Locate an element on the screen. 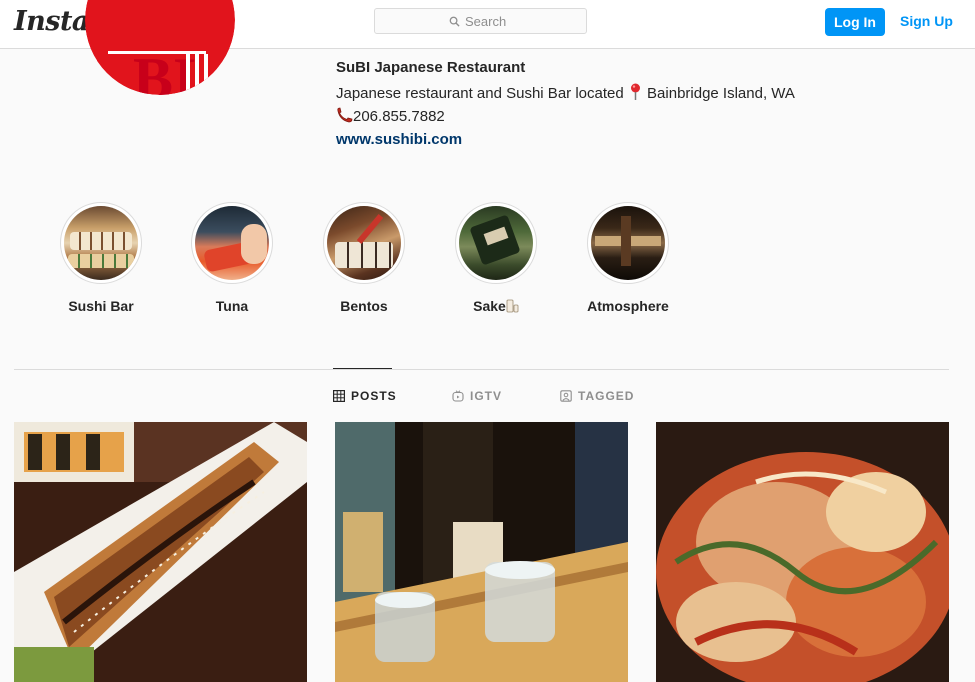 The image size is (975, 682). telephone-icon is located at coordinates (345, 115).